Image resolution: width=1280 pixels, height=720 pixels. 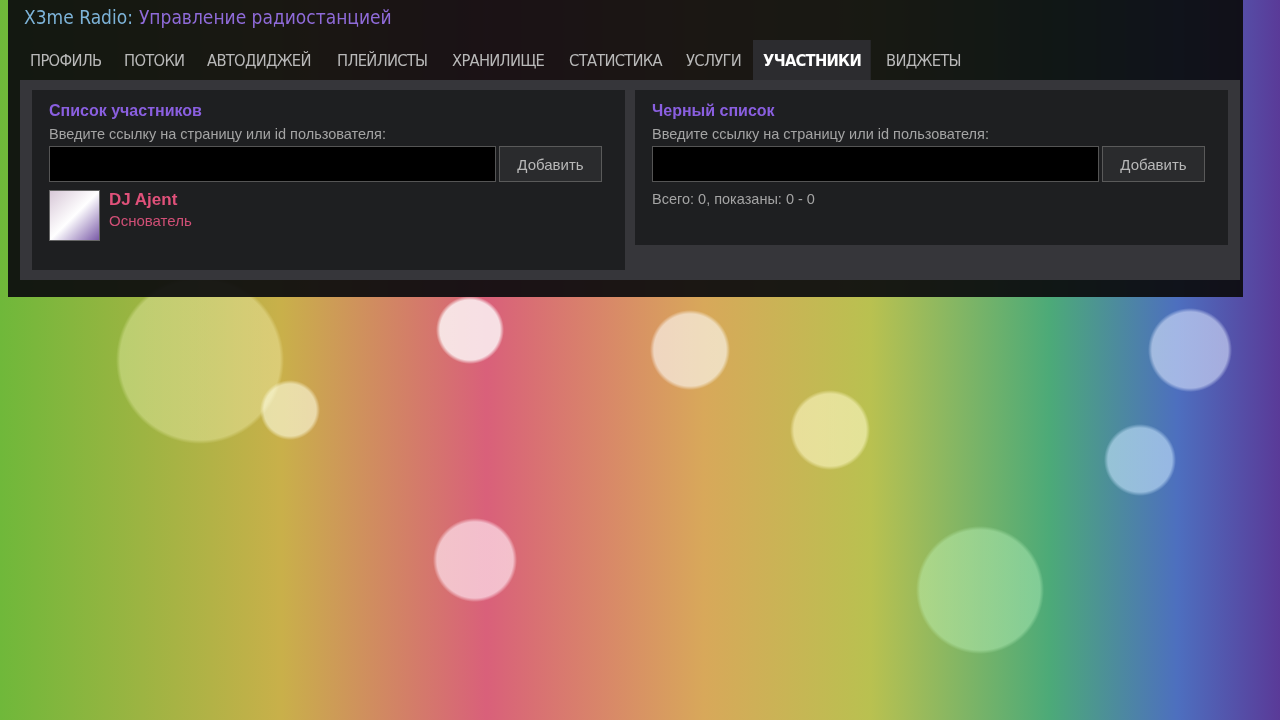 I want to click on nav-tab: ПОТОКИ, so click(x=154, y=60).